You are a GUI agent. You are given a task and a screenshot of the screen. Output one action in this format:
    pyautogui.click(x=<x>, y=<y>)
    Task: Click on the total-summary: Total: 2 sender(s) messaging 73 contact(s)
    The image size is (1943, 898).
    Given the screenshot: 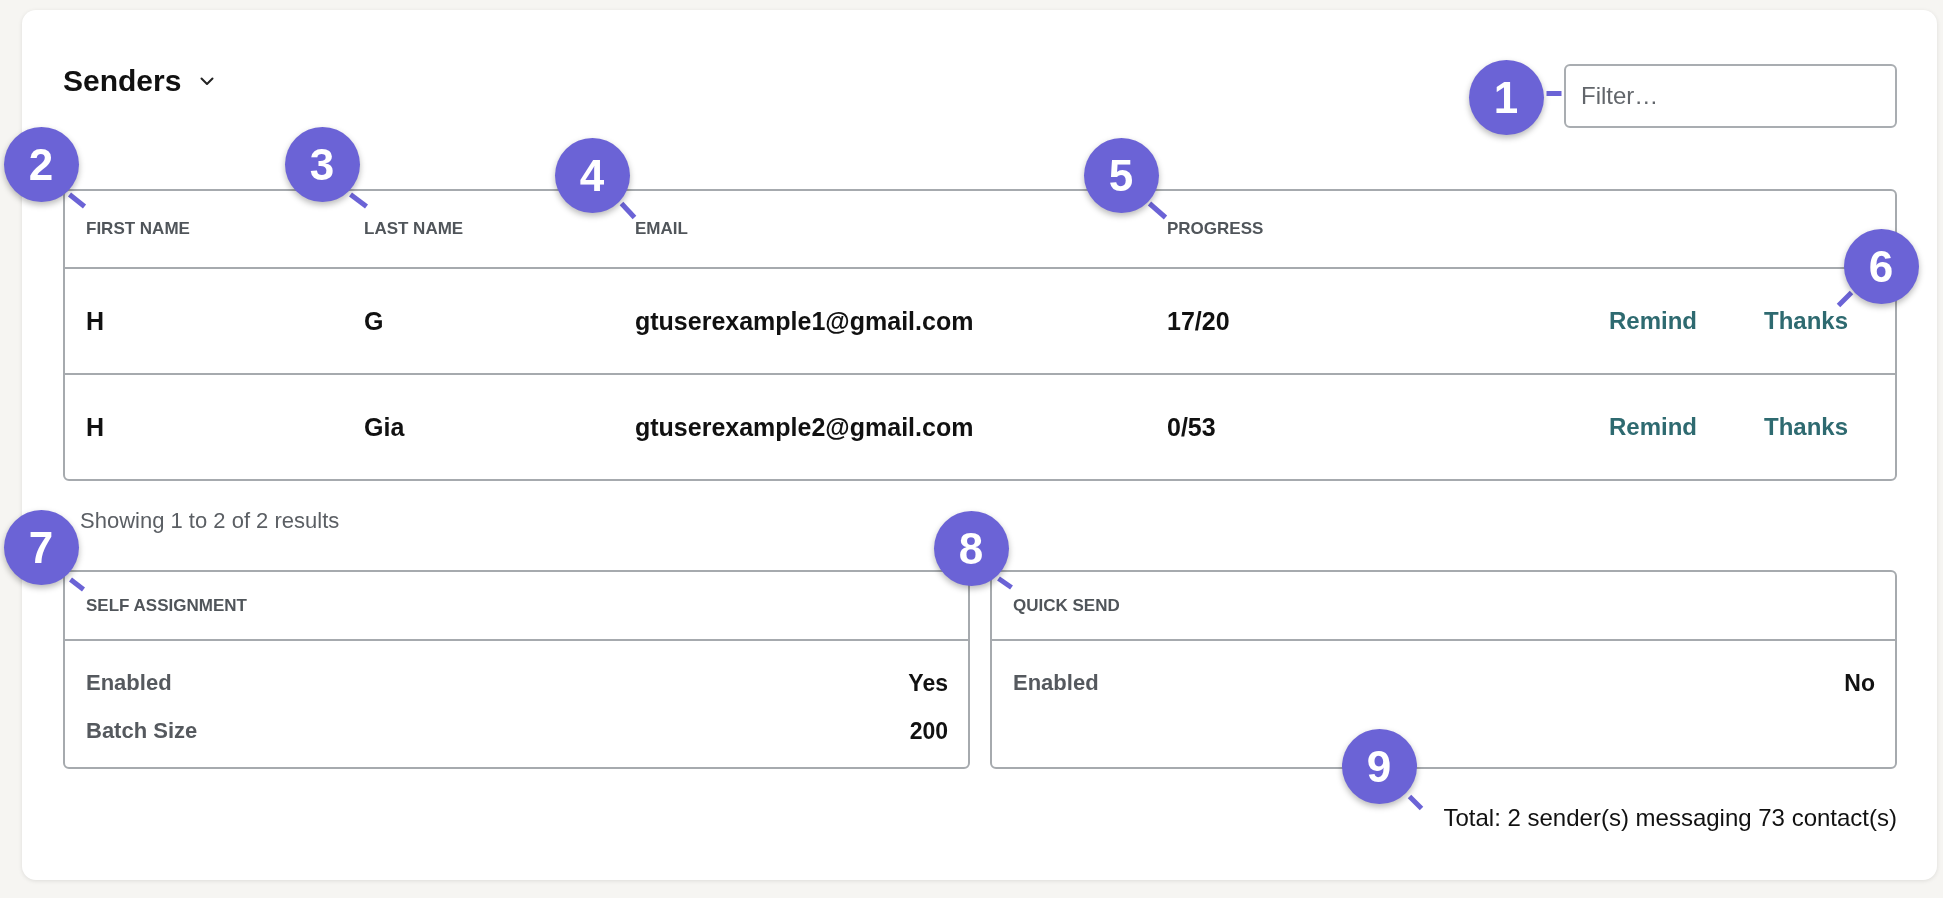 What is the action you would take?
    pyautogui.click(x=1670, y=817)
    